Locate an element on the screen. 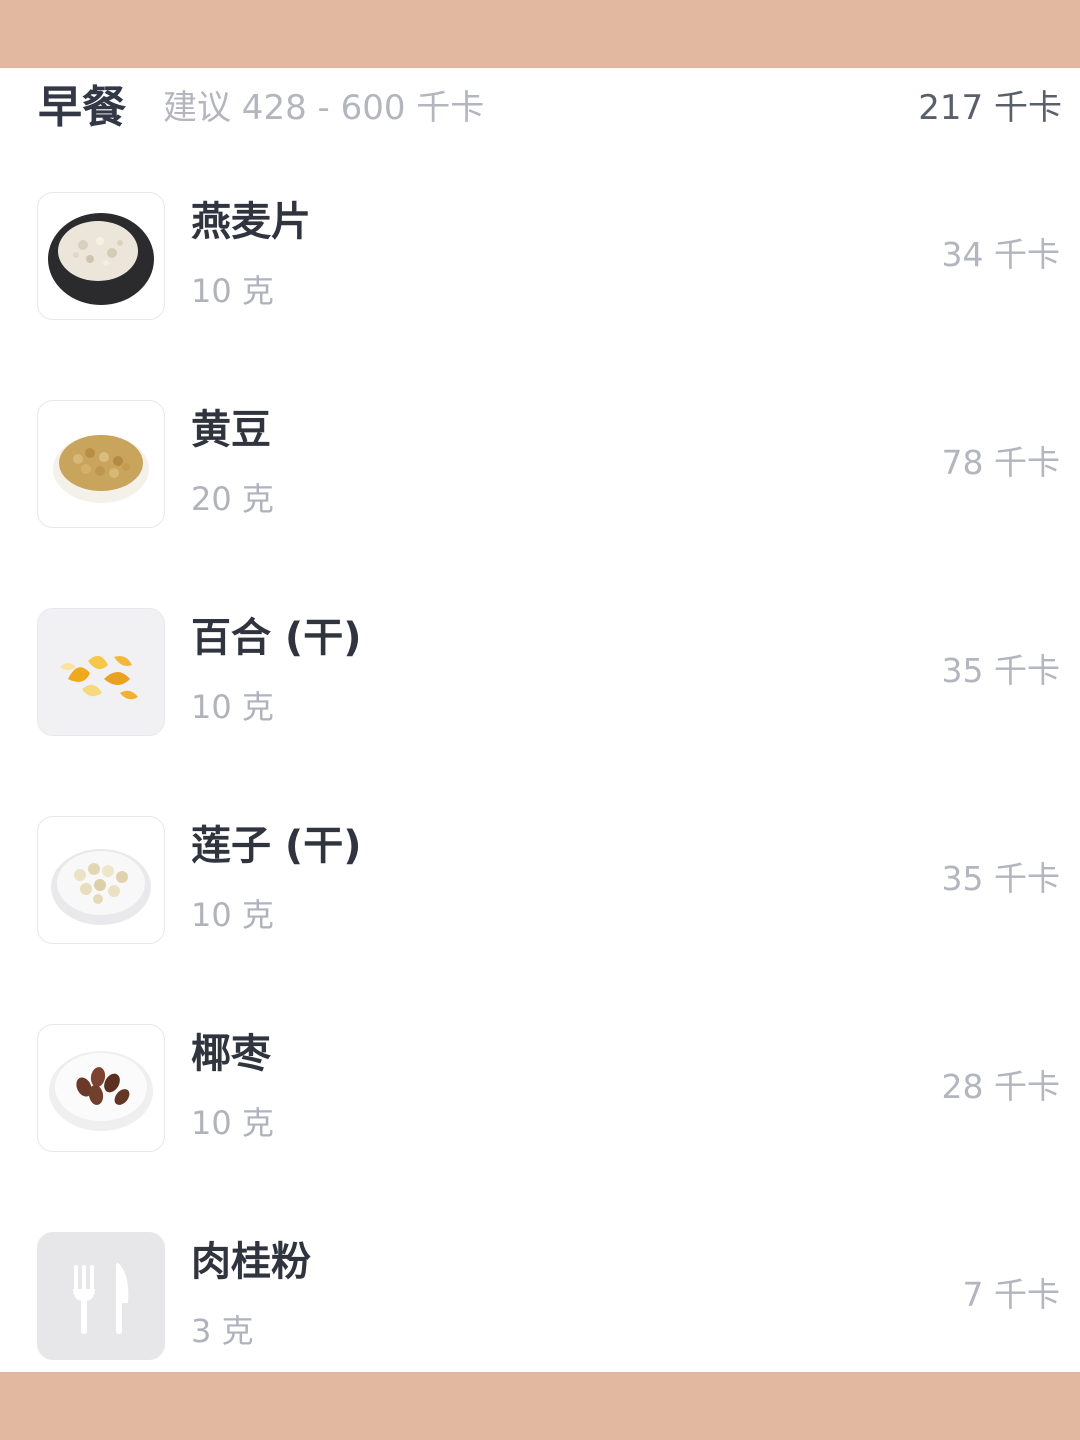 The height and width of the screenshot is (1440, 1080). food-amount: 3 克 is located at coordinates (222, 1331).